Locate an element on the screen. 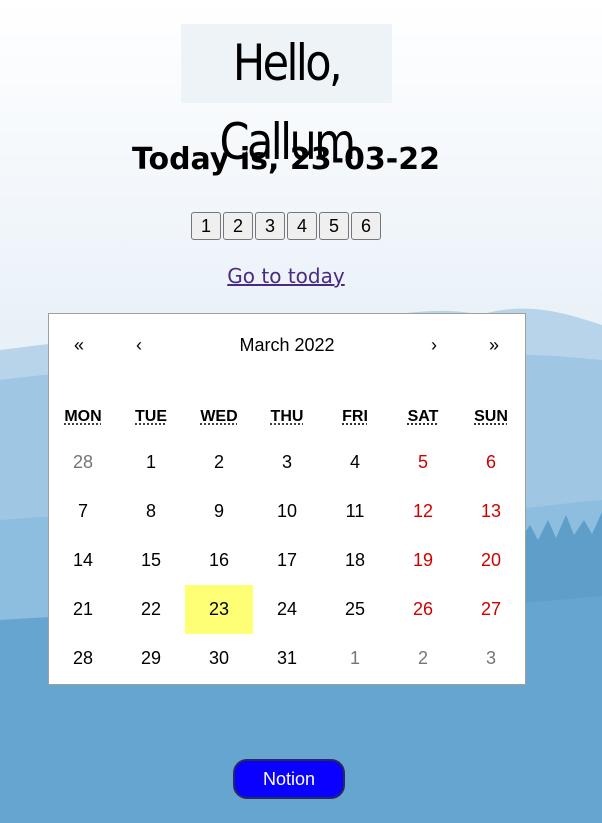  calendar-day: 22 is located at coordinates (151, 609).